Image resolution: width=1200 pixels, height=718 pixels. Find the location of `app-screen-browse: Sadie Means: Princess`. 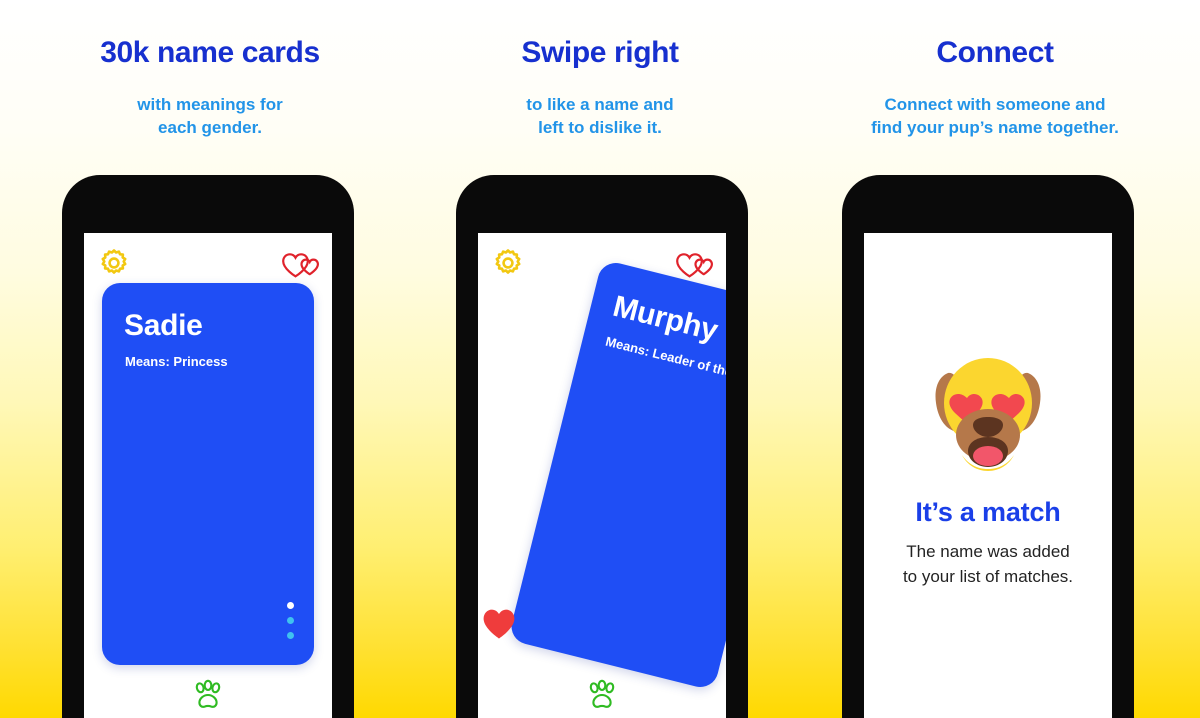

app-screen-browse: Sadie Means: Princess is located at coordinates (208, 475).